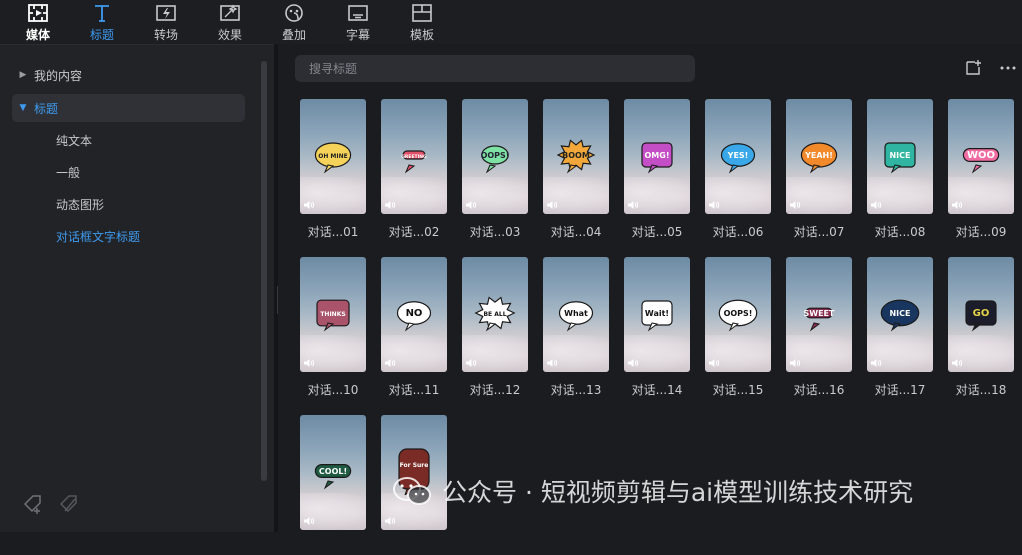 The height and width of the screenshot is (555, 1022). I want to click on title-template-card: NICE 对话...17, so click(900, 327).